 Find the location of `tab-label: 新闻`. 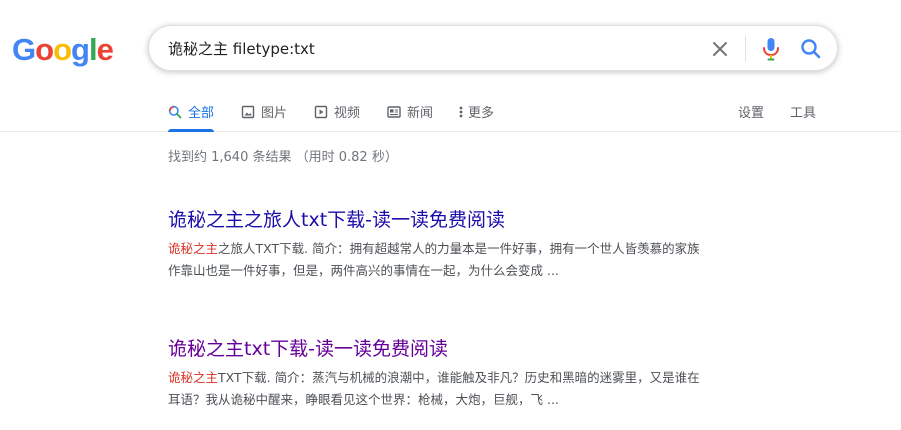

tab-label: 新闻 is located at coordinates (420, 113).